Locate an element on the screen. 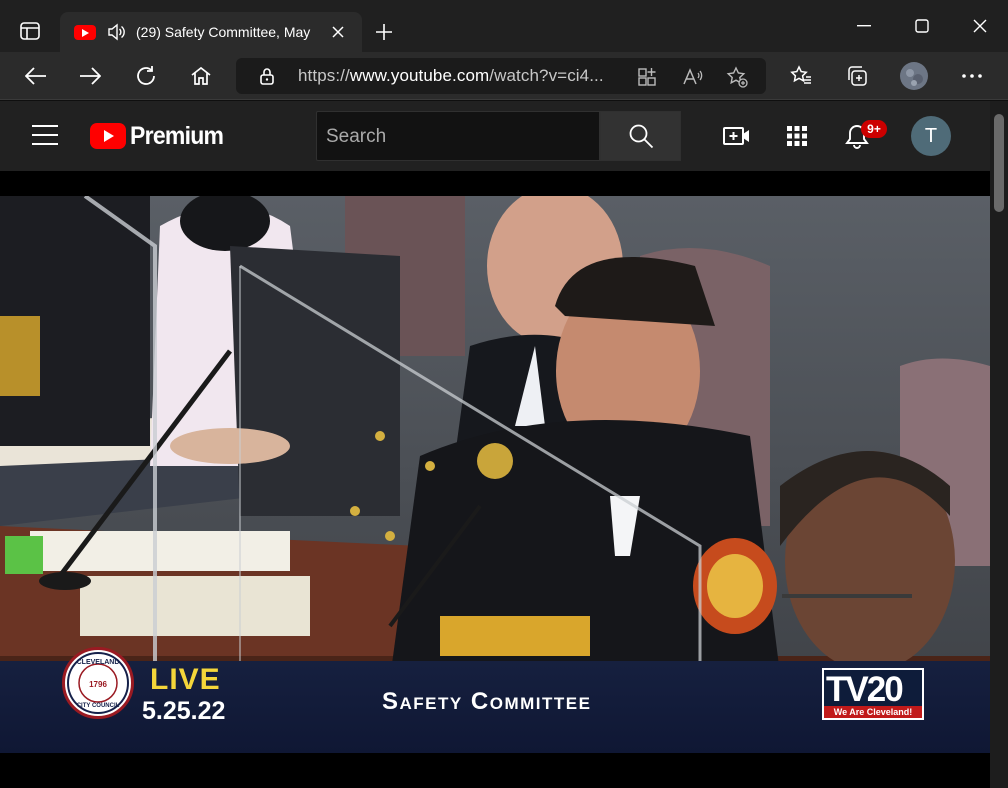 Image resolution: width=1008 pixels, height=788 pixels. add-favorite-icon is located at coordinates (737, 77).